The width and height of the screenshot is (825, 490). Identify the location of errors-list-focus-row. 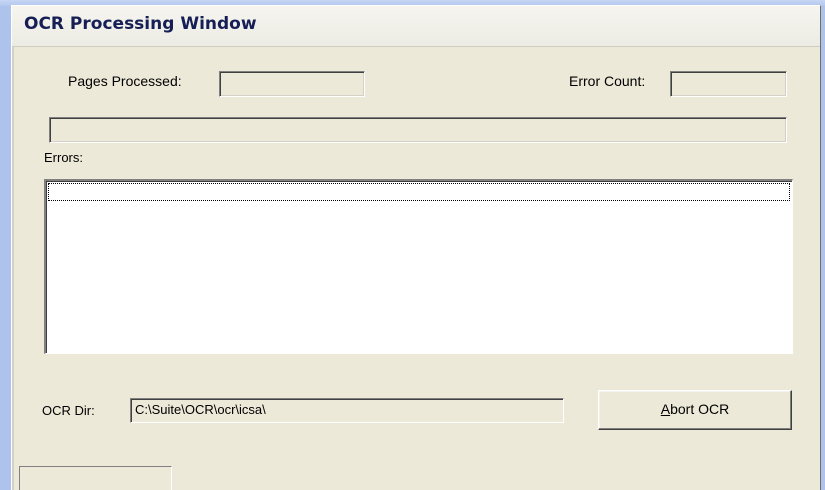
(419, 192).